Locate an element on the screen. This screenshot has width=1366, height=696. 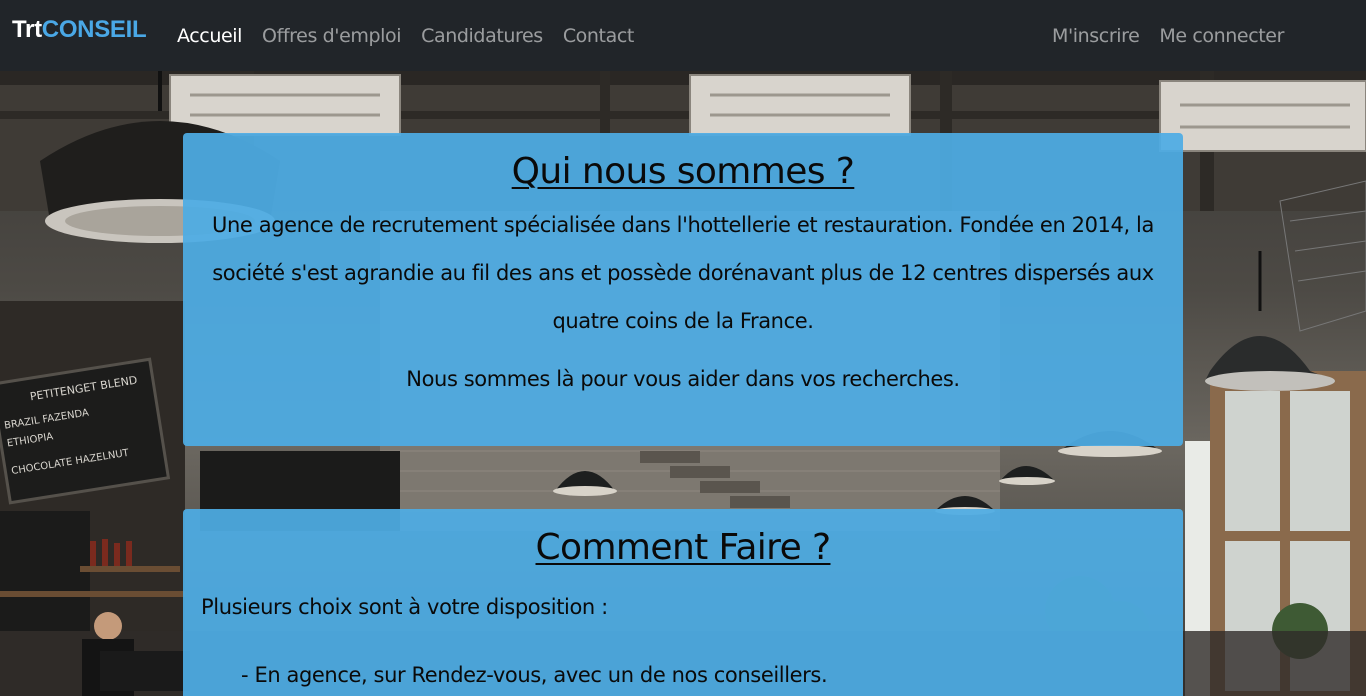
about-title: Qui nous sommes ? is located at coordinates (683, 171).